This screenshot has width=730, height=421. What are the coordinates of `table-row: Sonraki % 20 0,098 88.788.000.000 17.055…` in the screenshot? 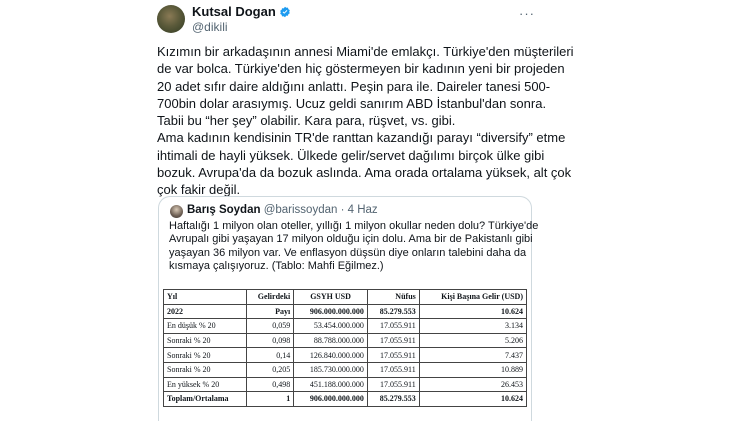 It's located at (345, 340).